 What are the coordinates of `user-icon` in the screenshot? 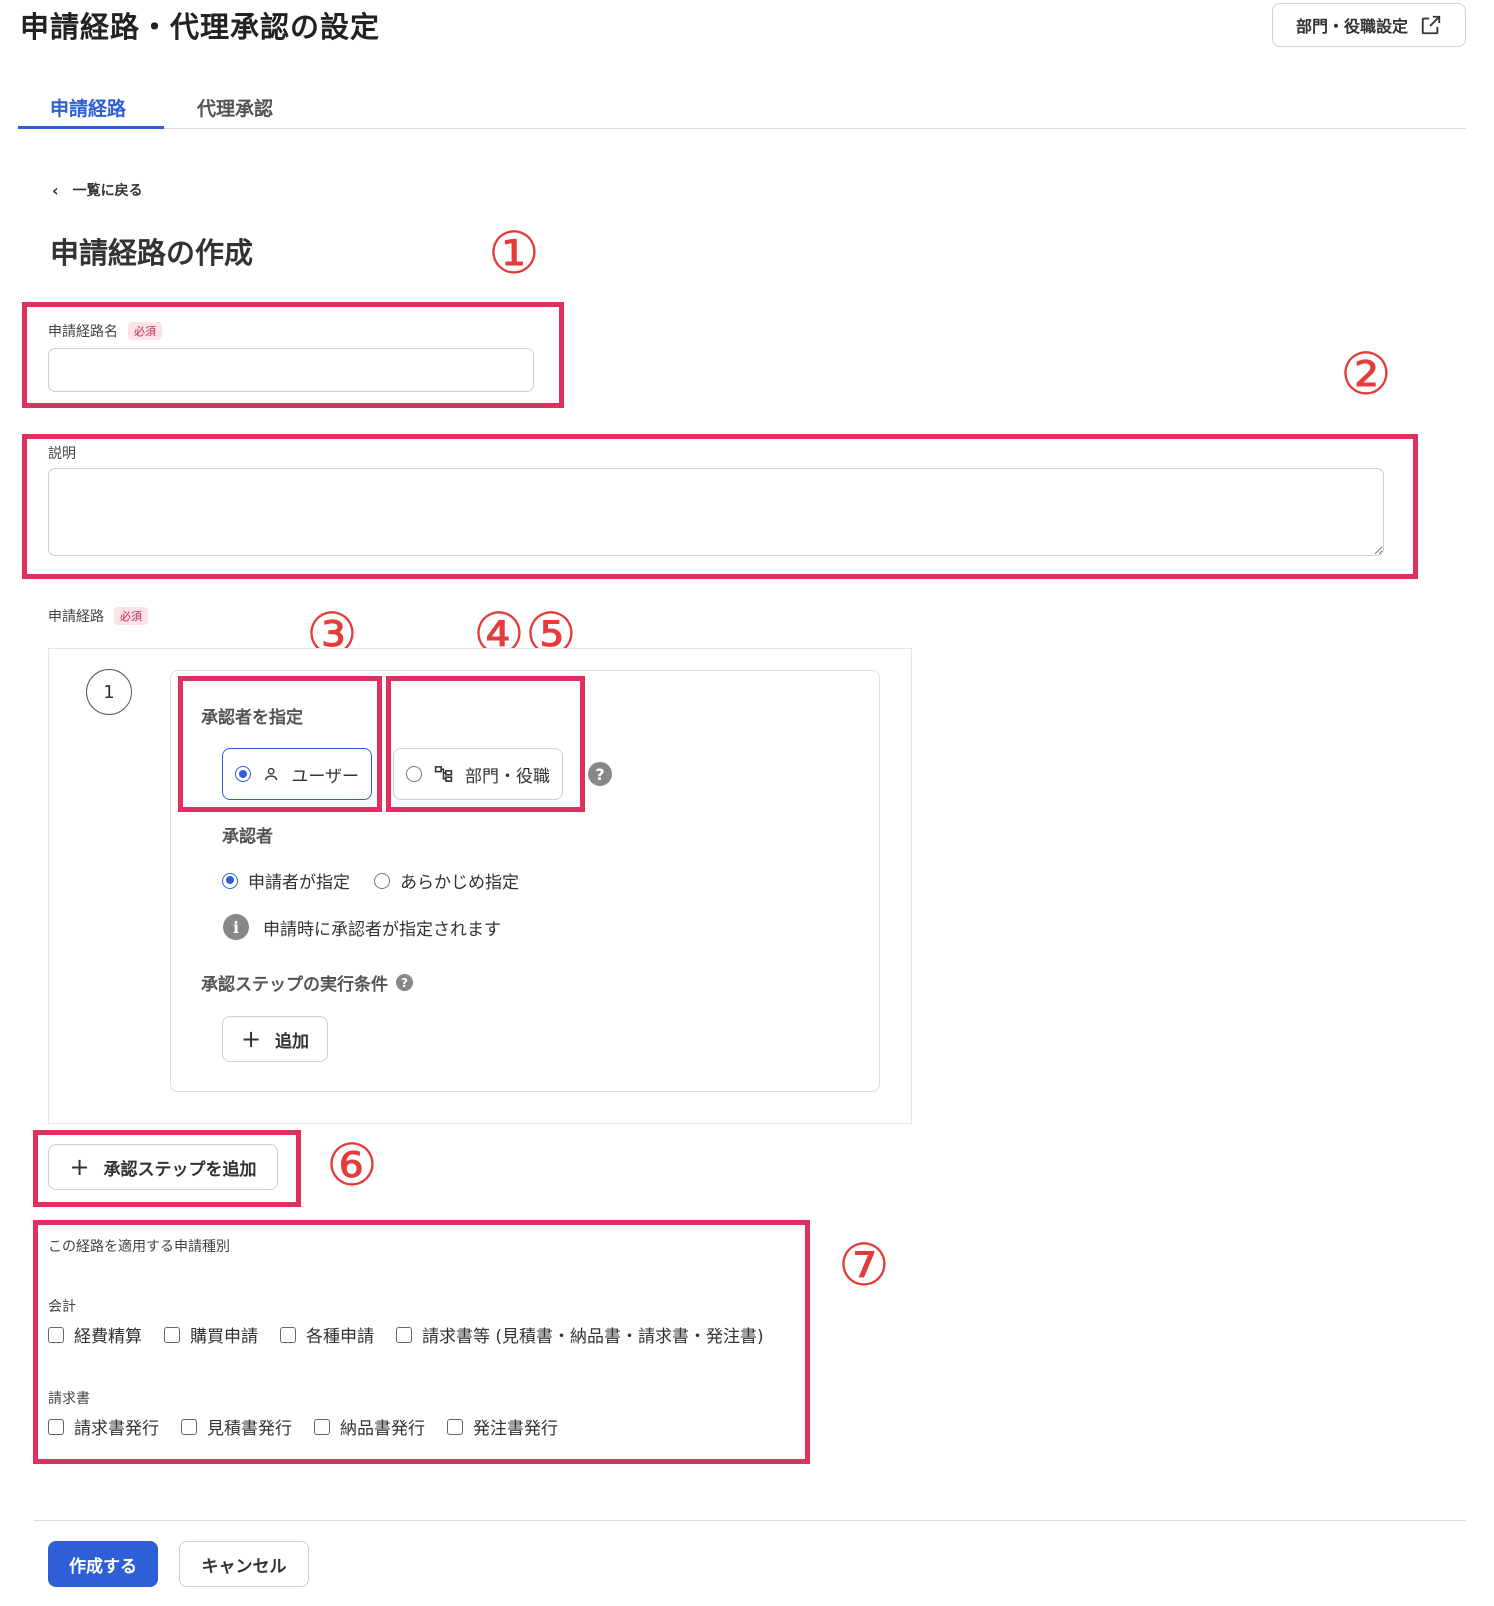 It's located at (271, 774).